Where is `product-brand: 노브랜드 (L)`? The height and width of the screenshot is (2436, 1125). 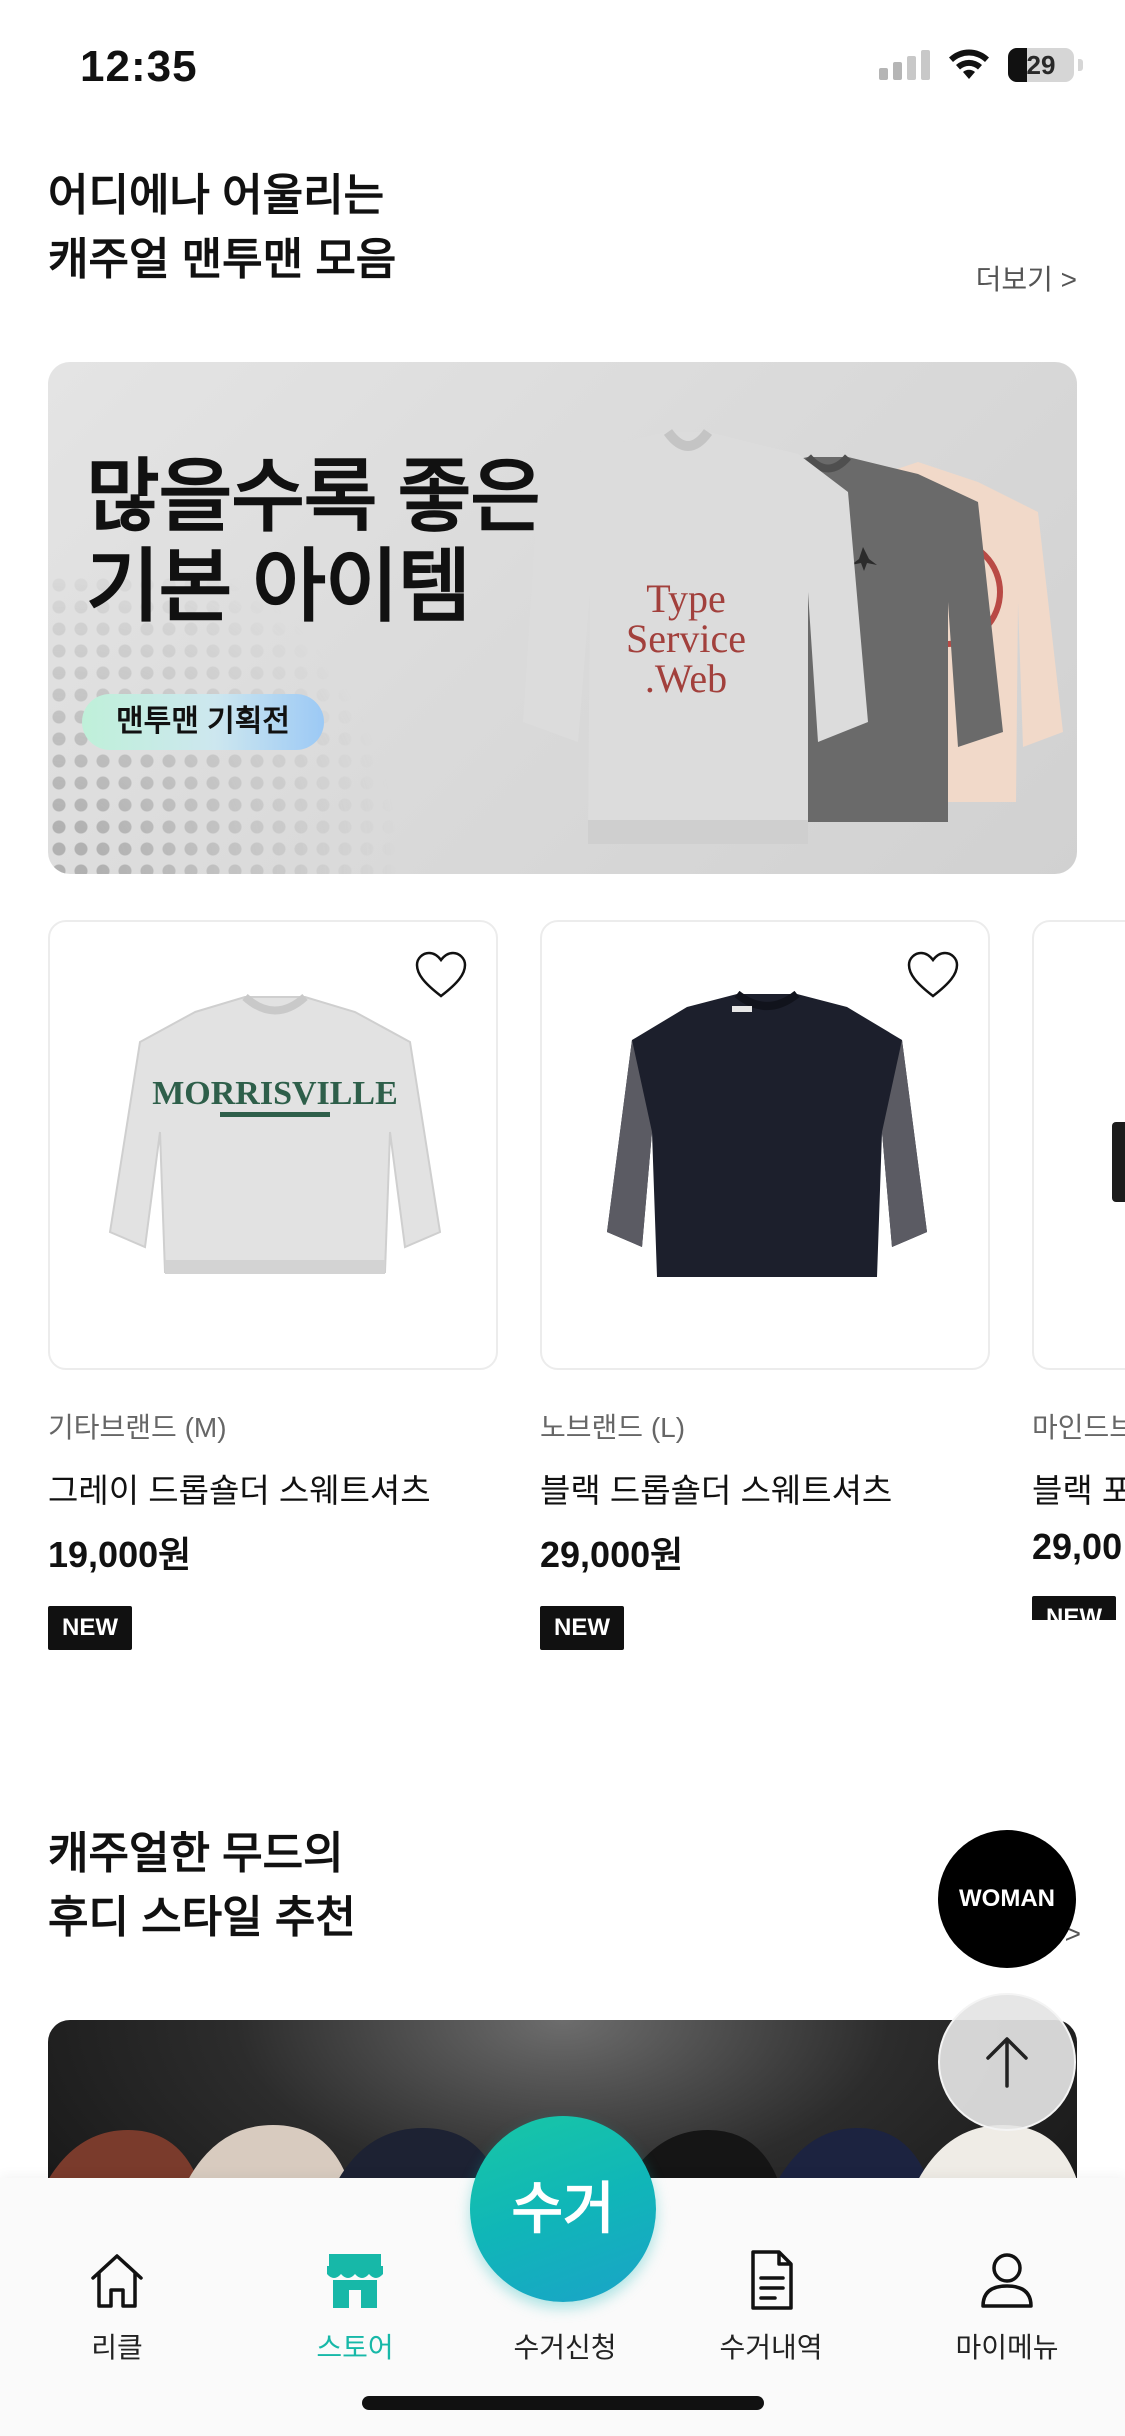
product-brand: 노브랜드 (L) is located at coordinates (613, 1427).